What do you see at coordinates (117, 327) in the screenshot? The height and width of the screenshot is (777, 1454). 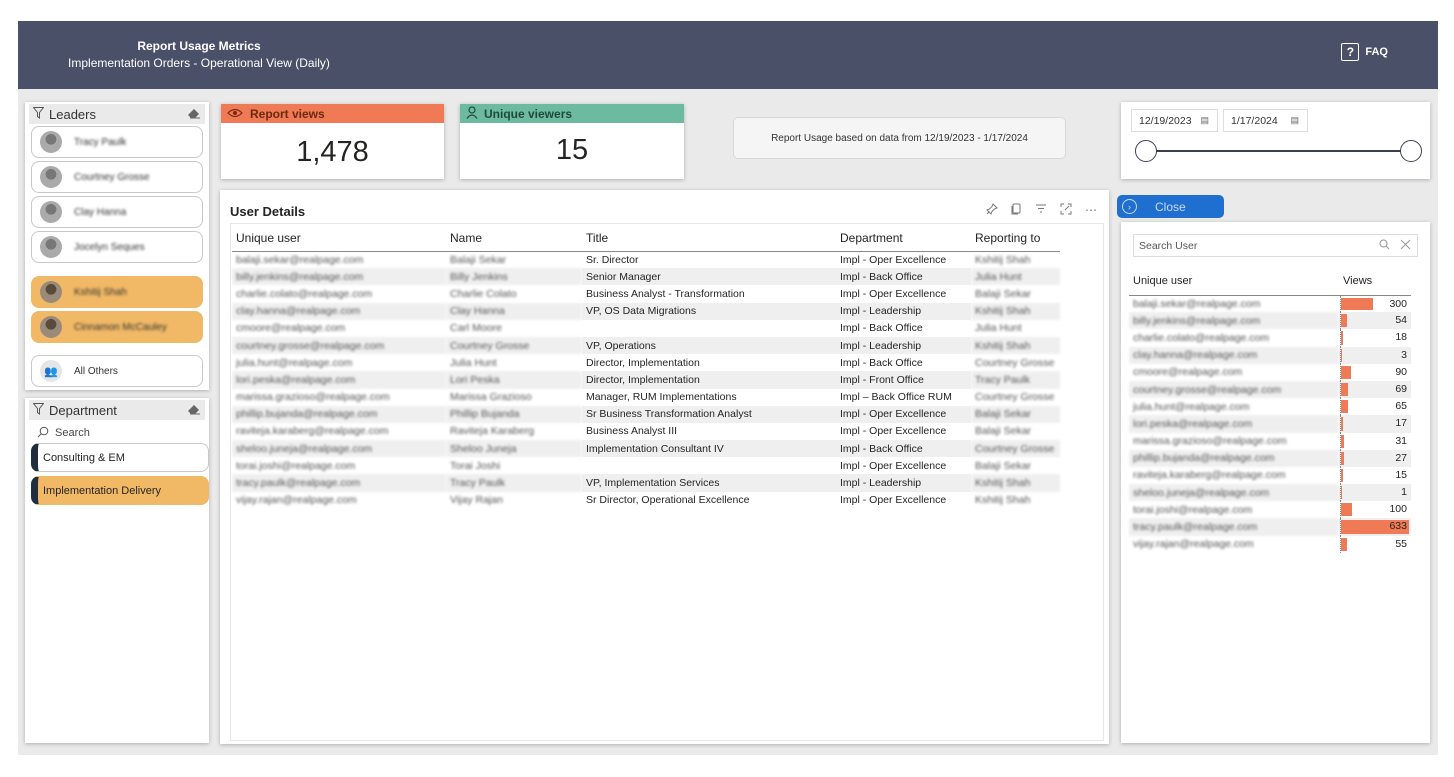 I see `leader-button: Cinnamon McCauley` at bounding box center [117, 327].